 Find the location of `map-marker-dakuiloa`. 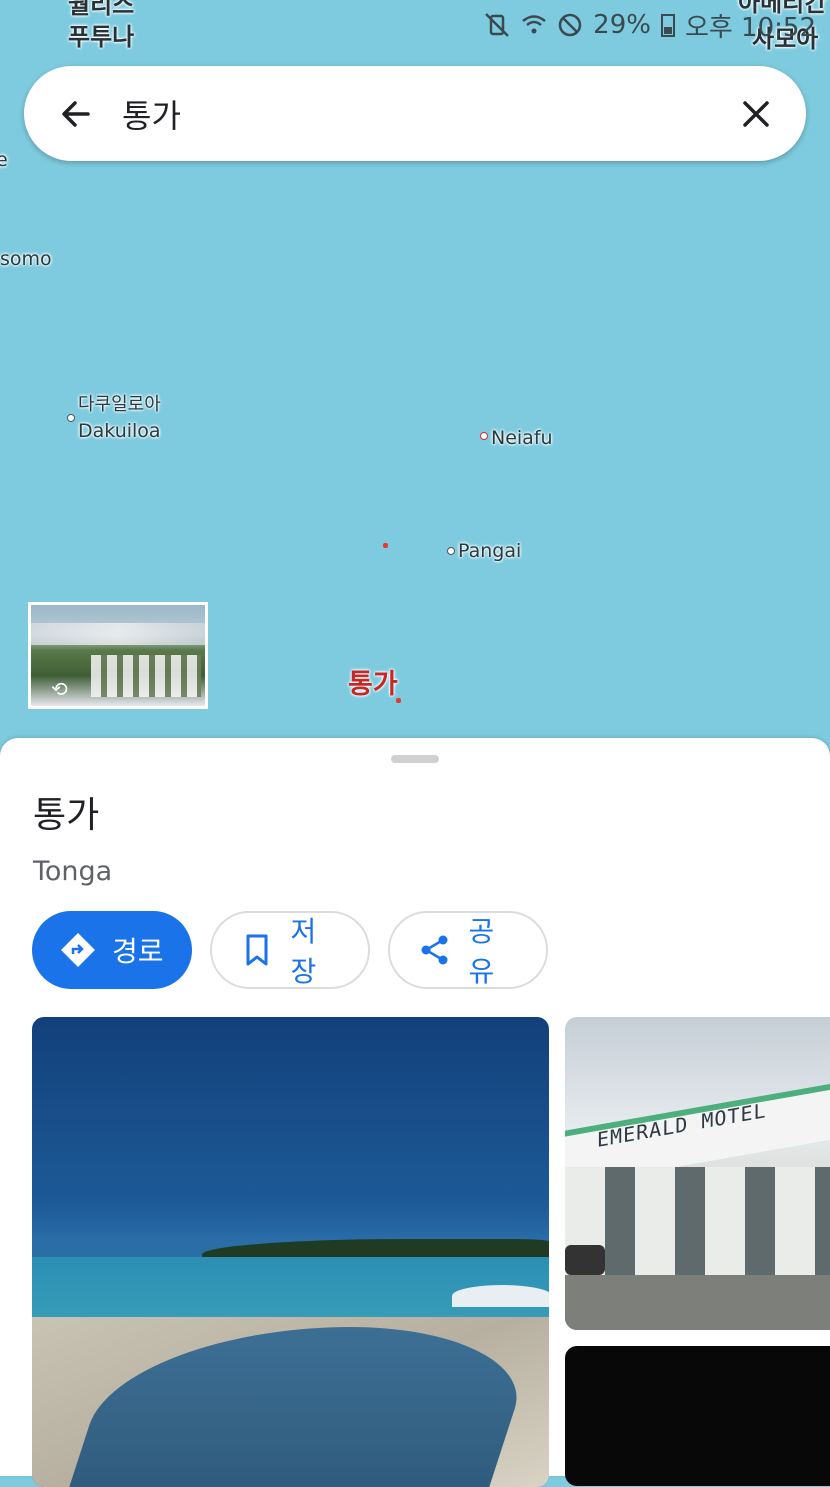

map-marker-dakuiloa is located at coordinates (71, 418).